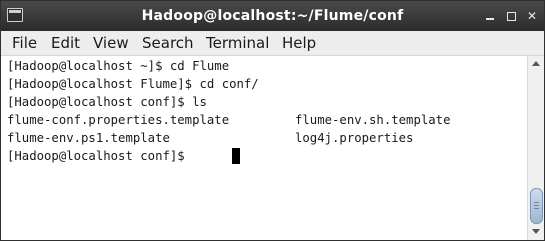 The height and width of the screenshot is (241, 545). I want to click on terminal-prompt: [Hadoop@localhost conf]$, so click(100, 156).